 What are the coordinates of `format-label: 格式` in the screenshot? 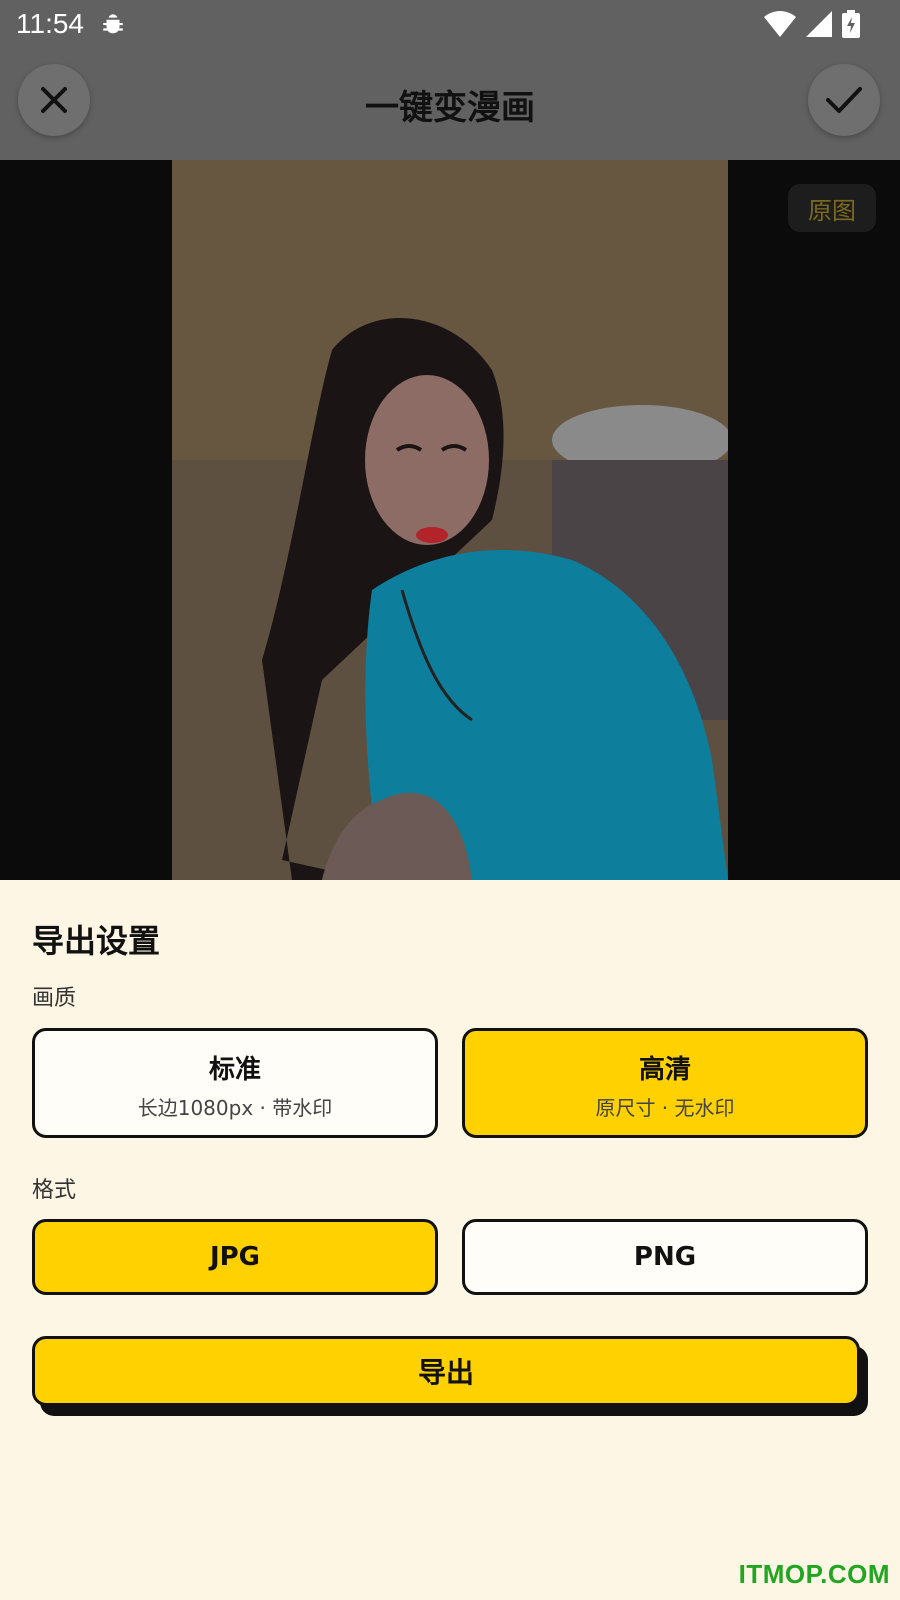 It's located at (54, 1190).